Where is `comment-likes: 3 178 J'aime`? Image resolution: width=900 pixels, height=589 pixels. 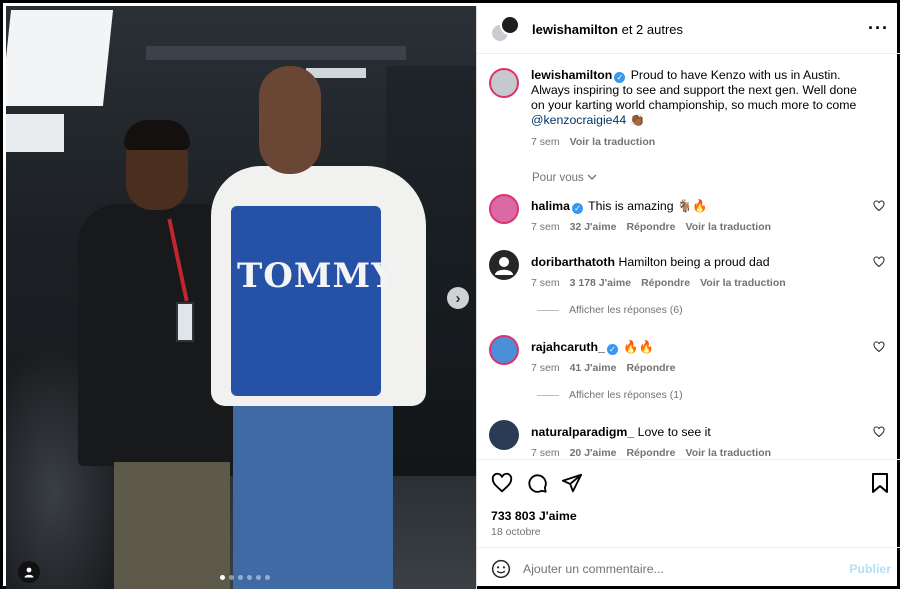 comment-likes: 3 178 J'aime is located at coordinates (600, 283).